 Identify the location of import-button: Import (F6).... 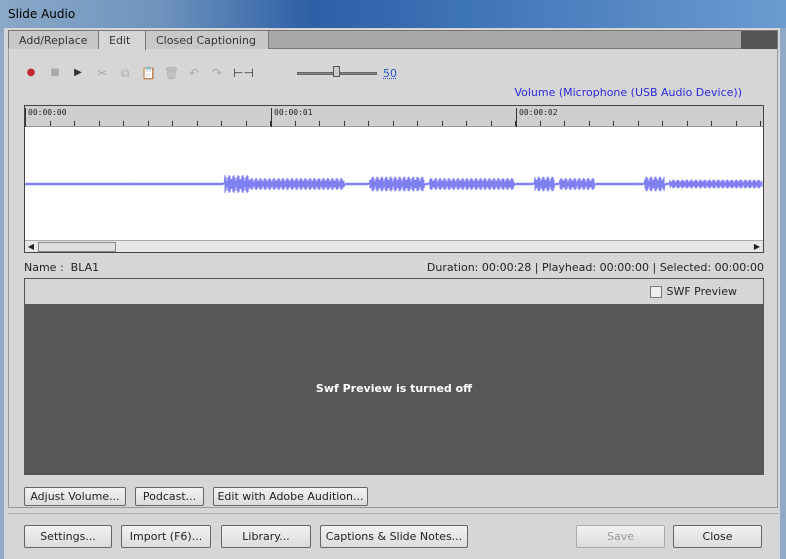
(166, 536).